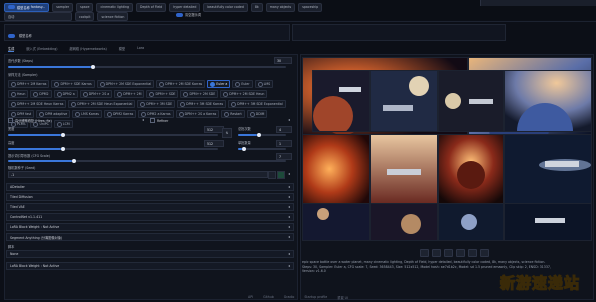 The height and width of the screenshot is (302, 596). I want to click on send-extras-icon, so click(484, 253).